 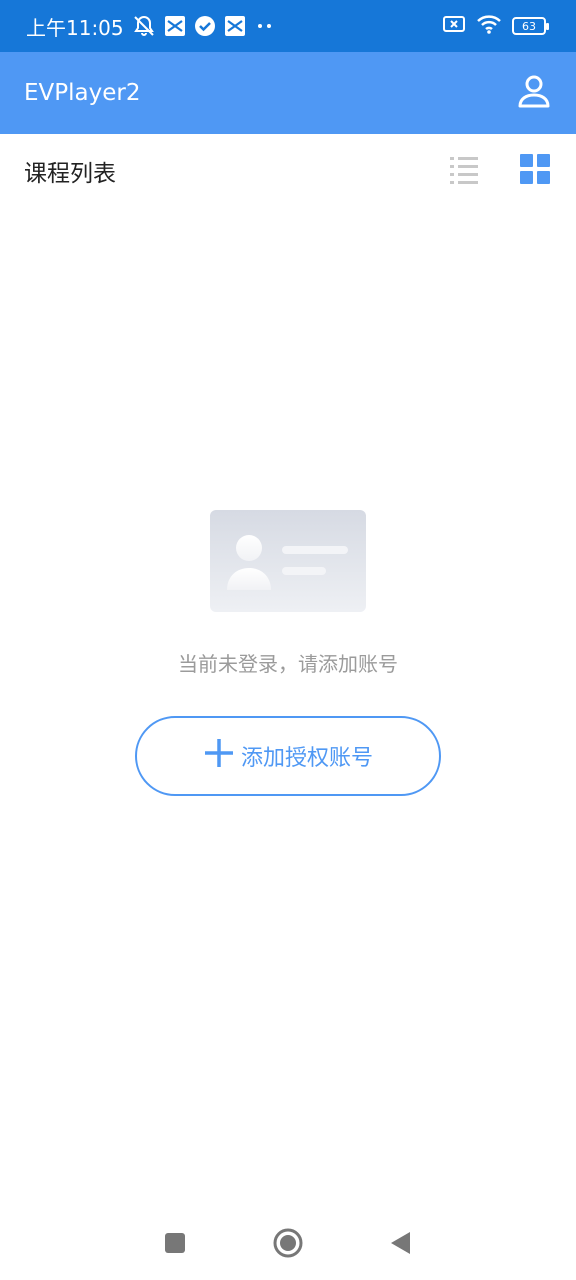 I want to click on battery-icon: 63, so click(x=530, y=26).